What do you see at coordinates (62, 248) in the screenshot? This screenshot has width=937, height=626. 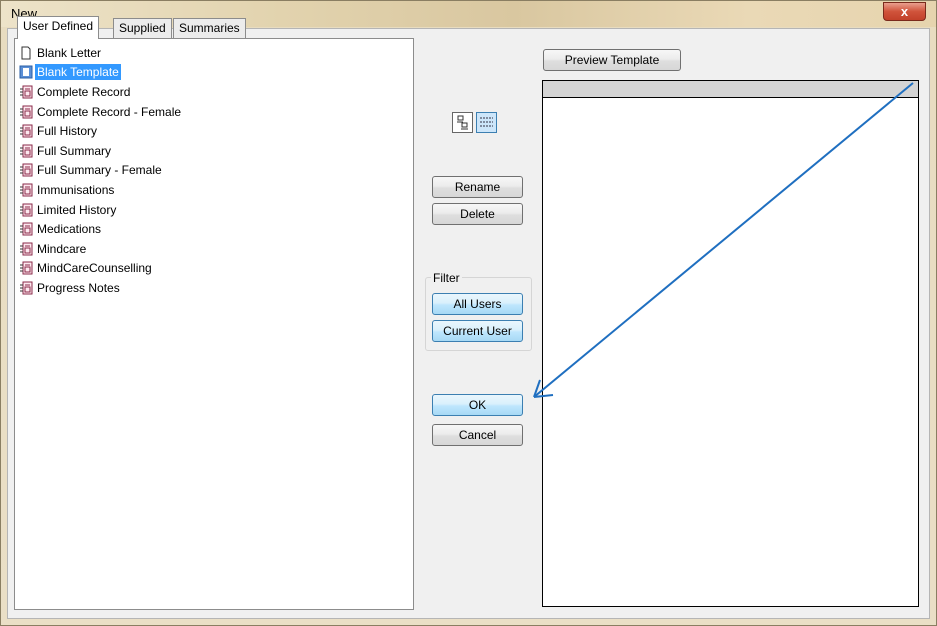 I see `list-item-label: Mindcare` at bounding box center [62, 248].